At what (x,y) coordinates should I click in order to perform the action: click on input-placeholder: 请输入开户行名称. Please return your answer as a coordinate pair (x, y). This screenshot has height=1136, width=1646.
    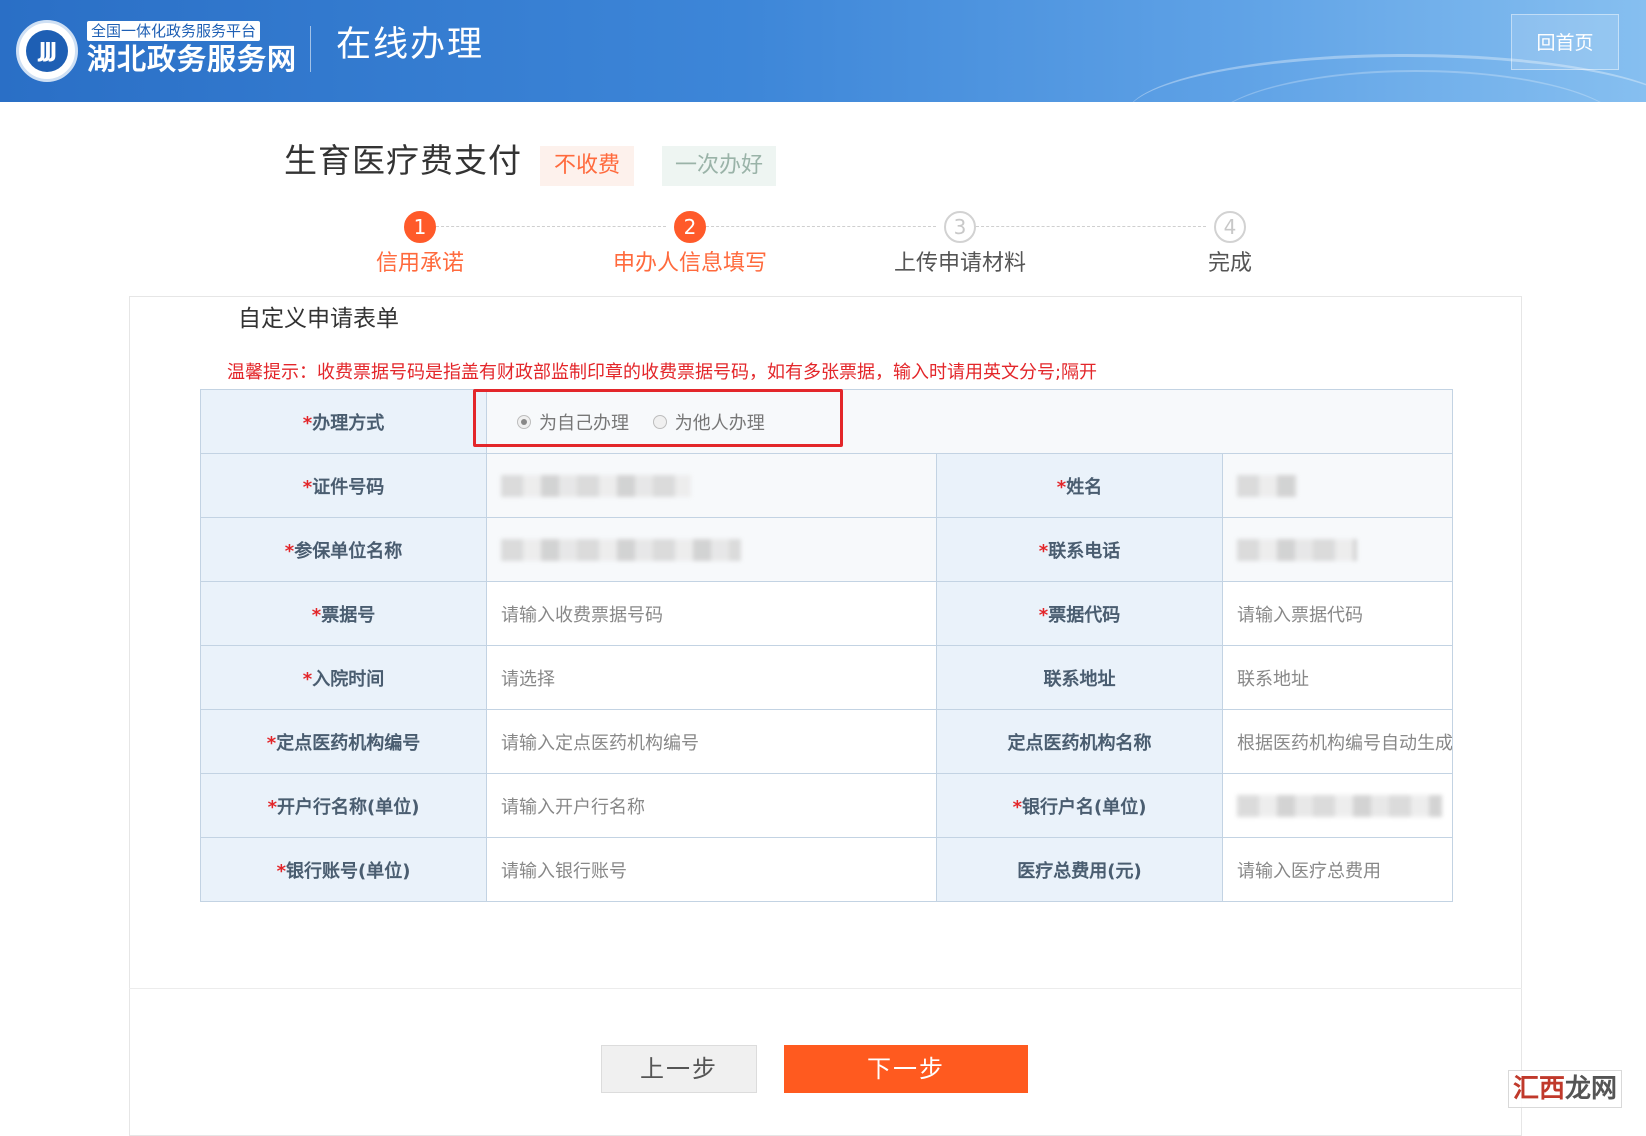
    Looking at the image, I should click on (573, 807).